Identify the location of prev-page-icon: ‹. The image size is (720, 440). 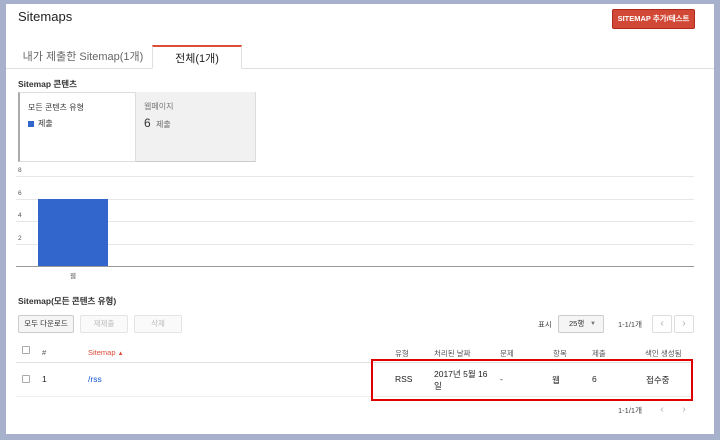
(662, 324).